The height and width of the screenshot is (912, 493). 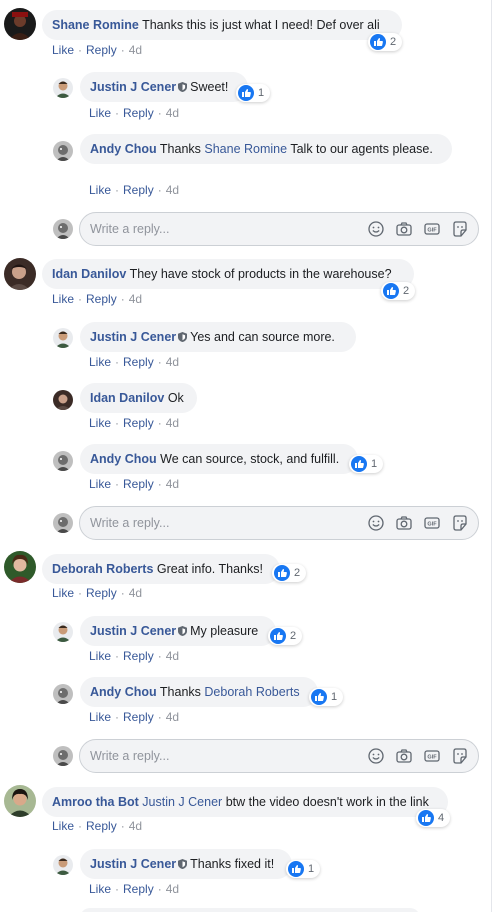 I want to click on avatar-shane-romine, so click(x=20, y=24).